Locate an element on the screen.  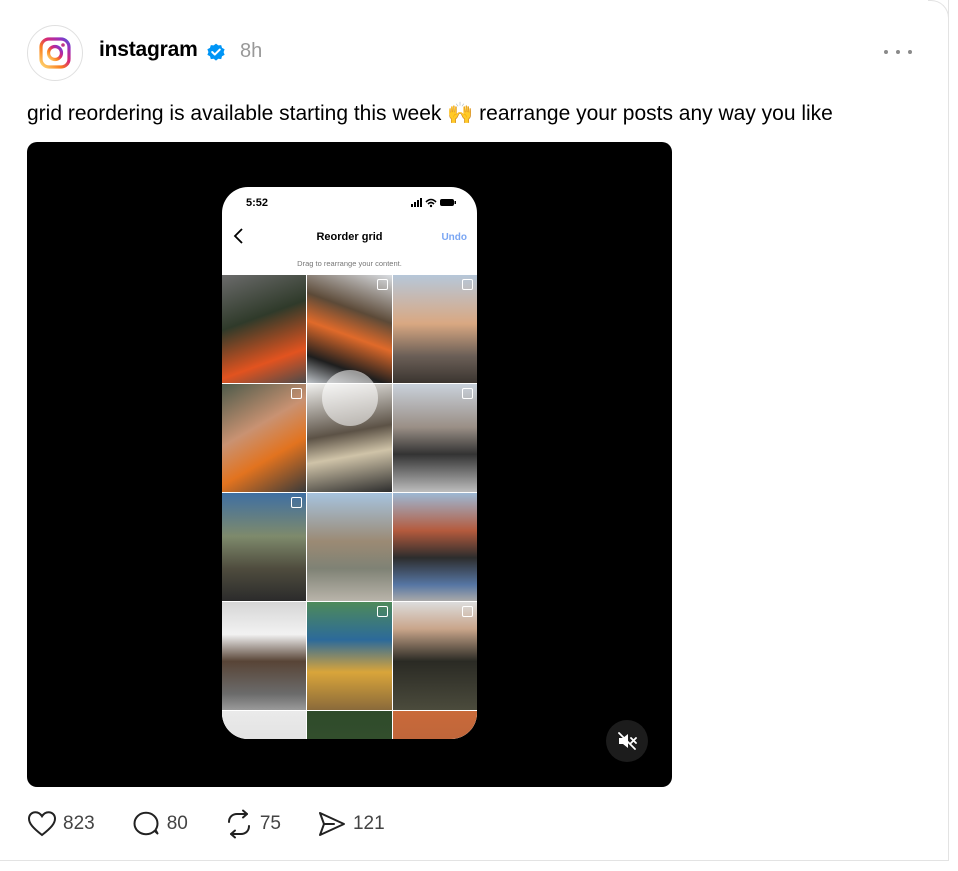
drag-indicator is located at coordinates (350, 398).